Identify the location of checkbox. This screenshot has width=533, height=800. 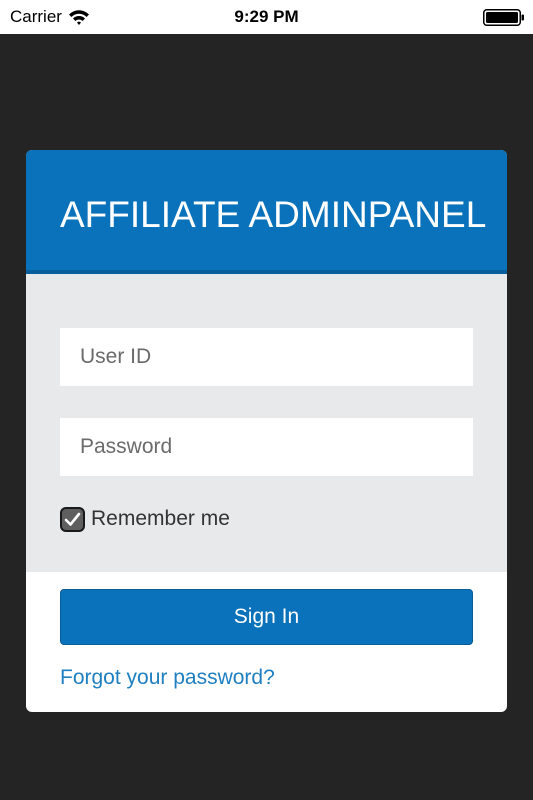
(72, 519).